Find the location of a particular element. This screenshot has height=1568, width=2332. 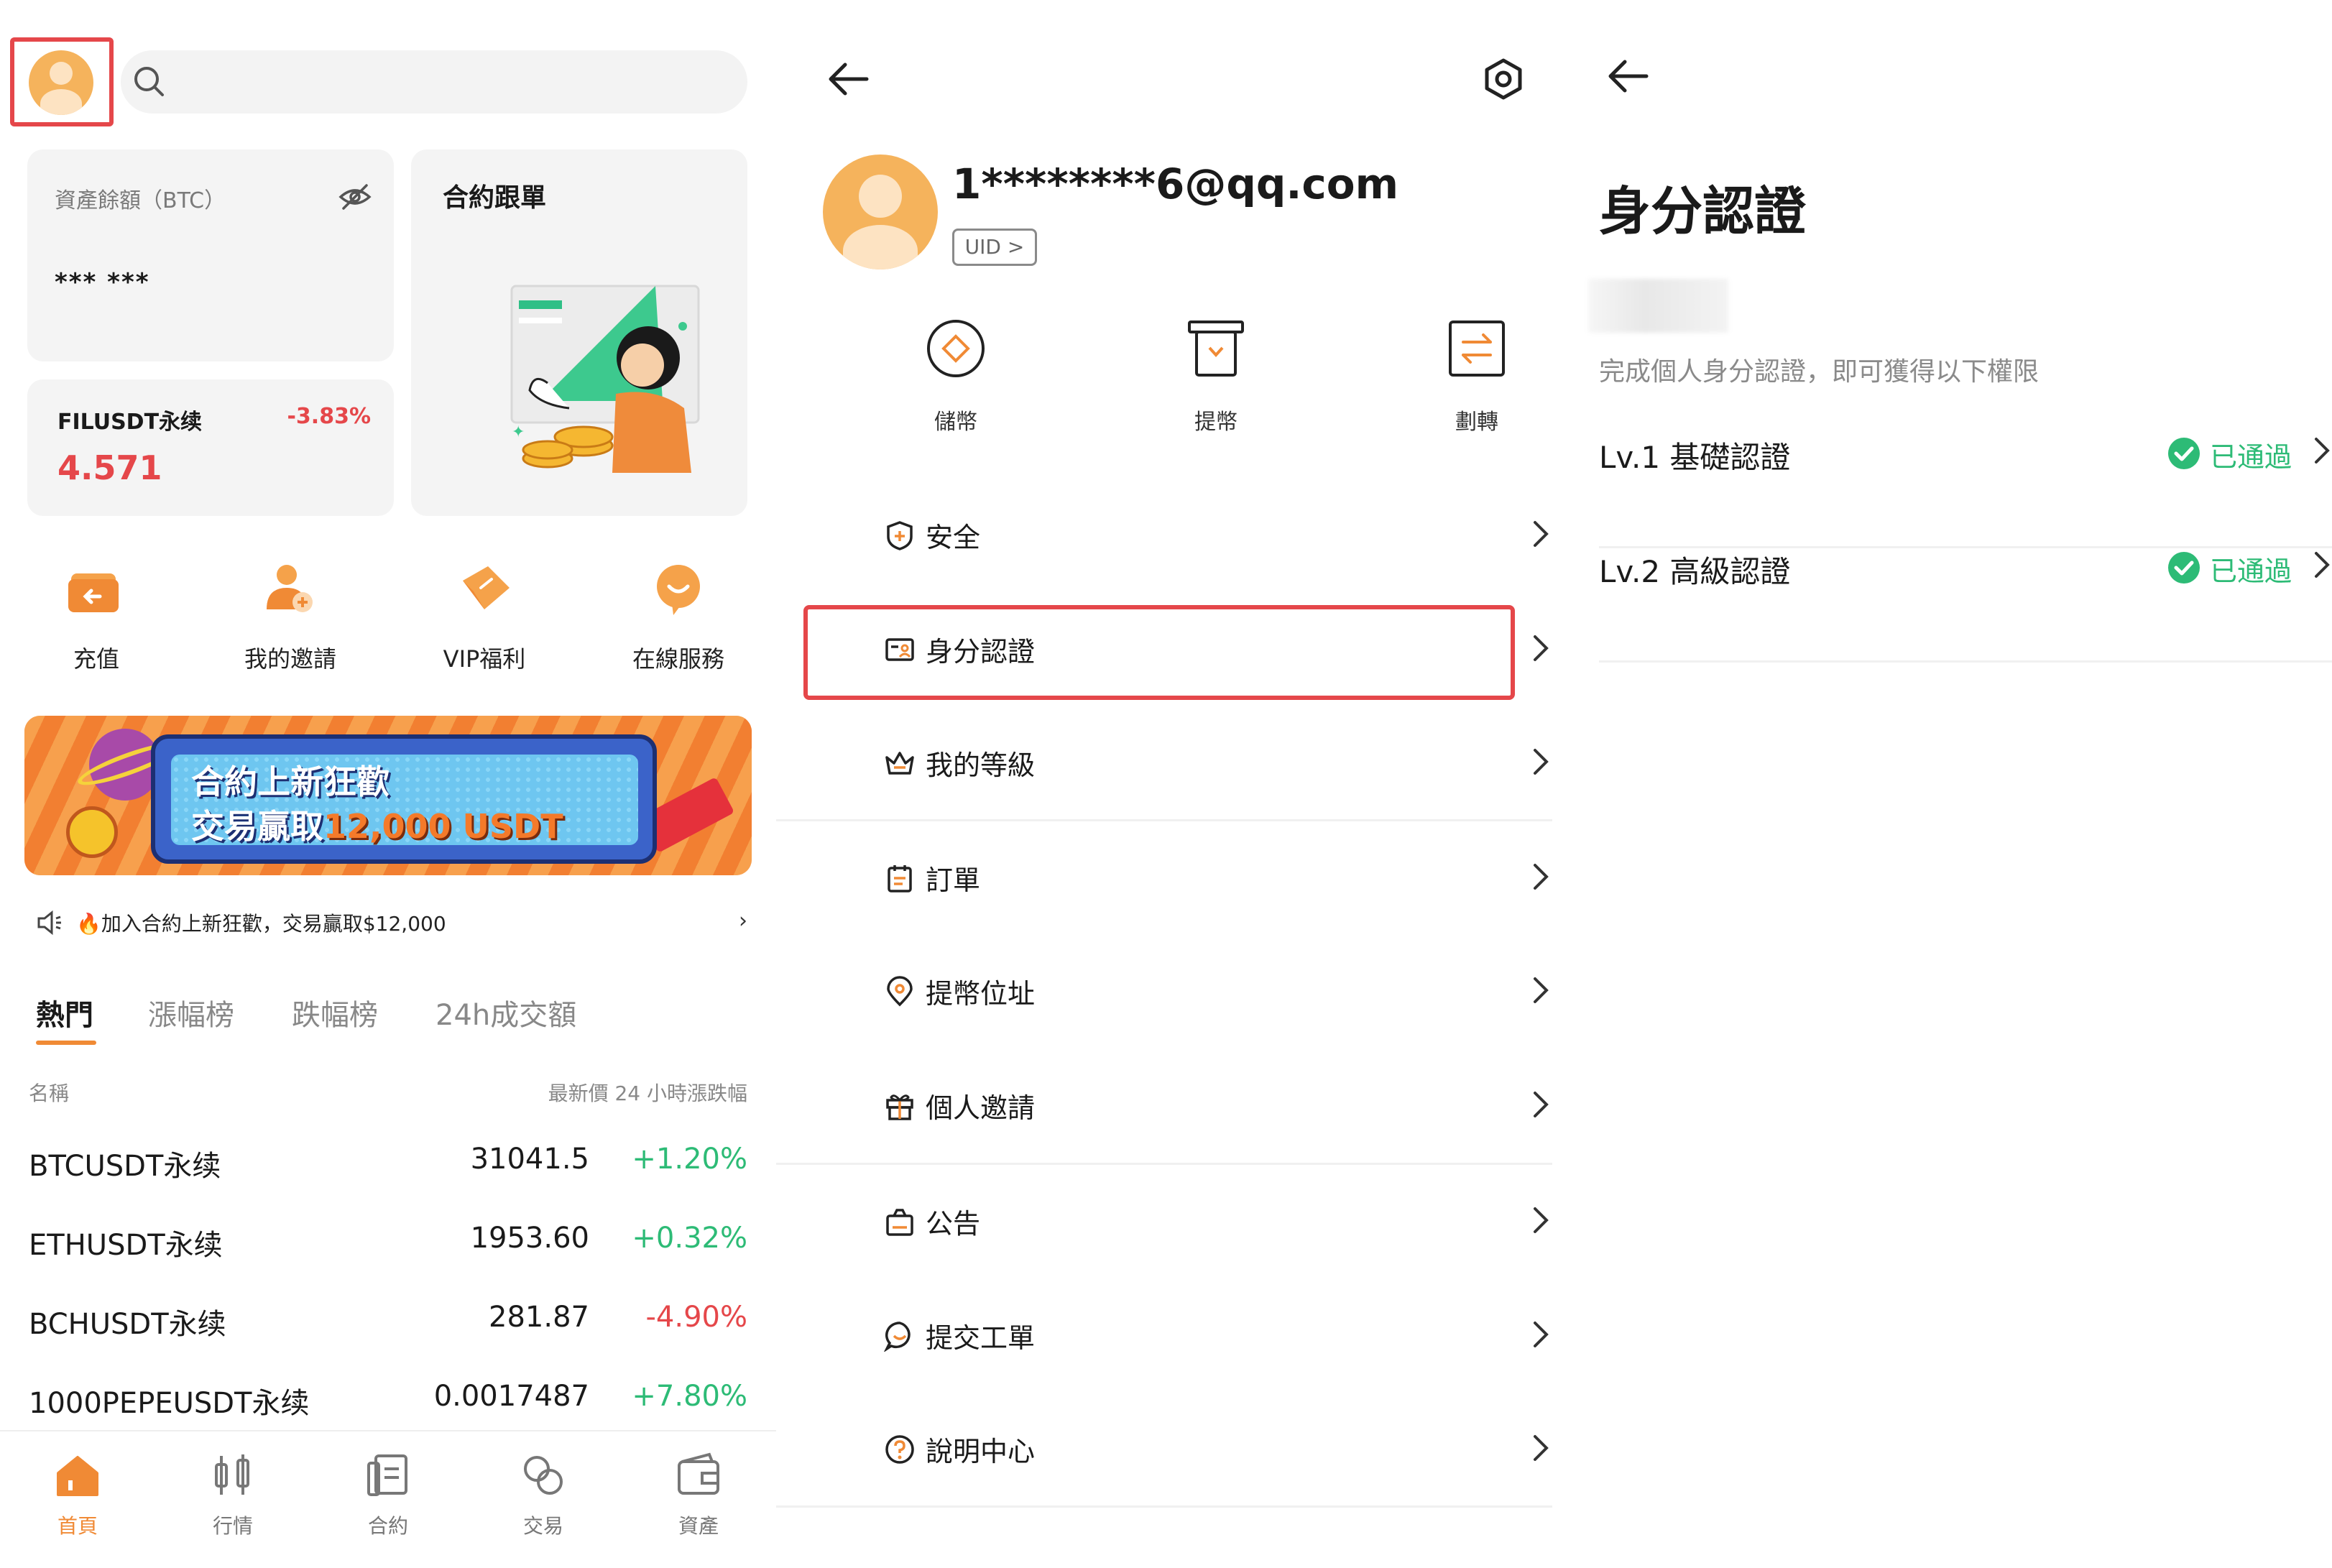

page-title: 身分認證 is located at coordinates (1703, 211).